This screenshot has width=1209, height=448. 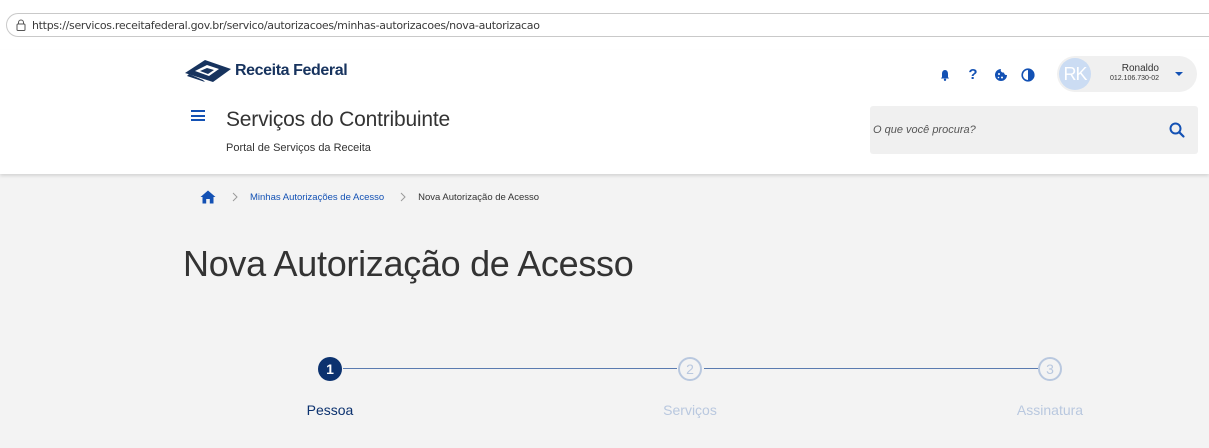 I want to click on step-2-label: Serviços, so click(x=690, y=410).